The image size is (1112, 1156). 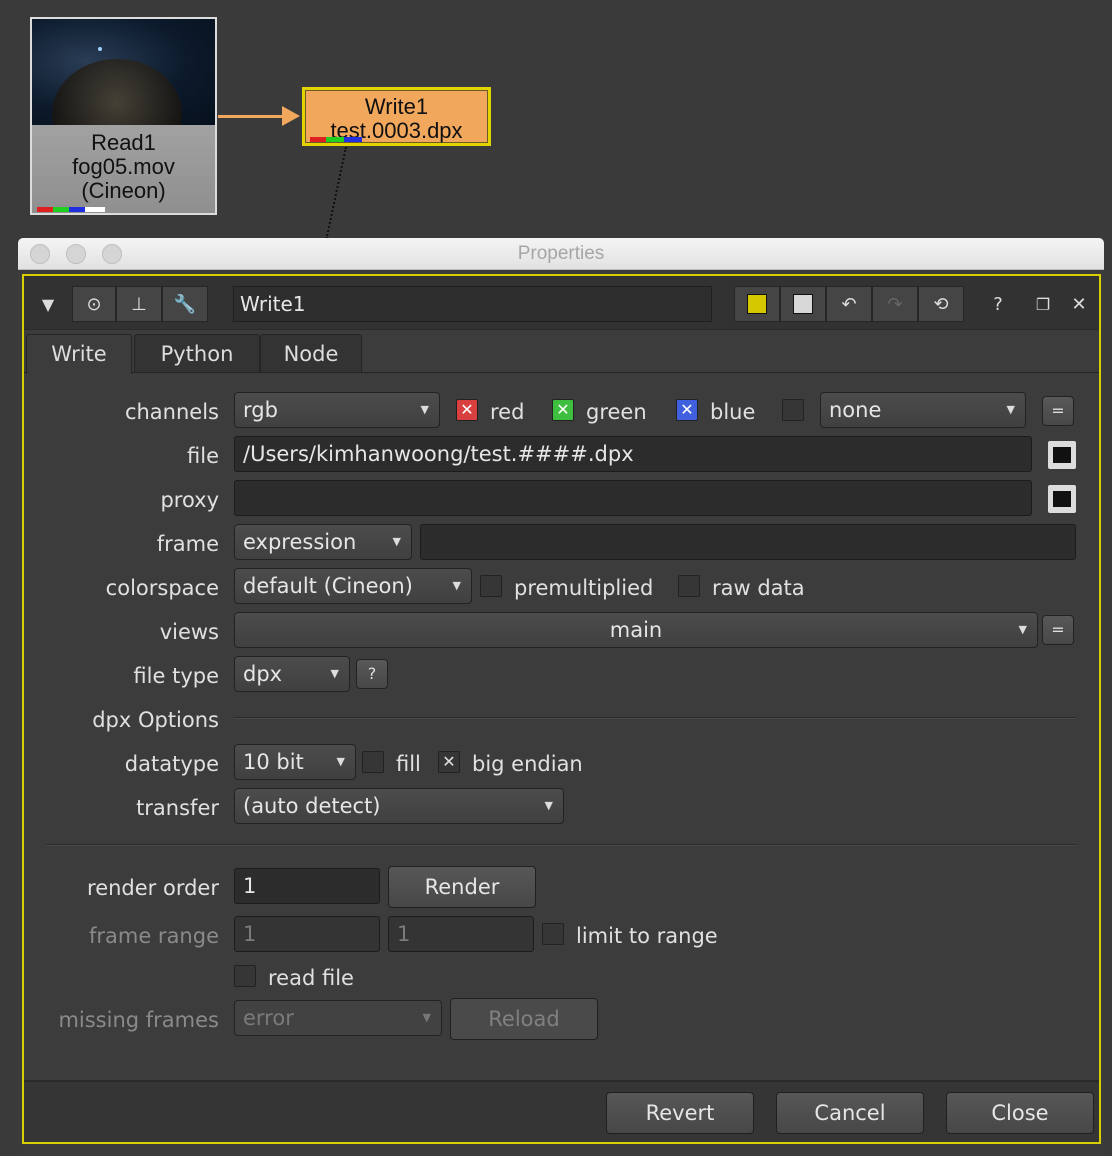 What do you see at coordinates (647, 936) in the screenshot?
I see `limit-to-range-label: limit to range` at bounding box center [647, 936].